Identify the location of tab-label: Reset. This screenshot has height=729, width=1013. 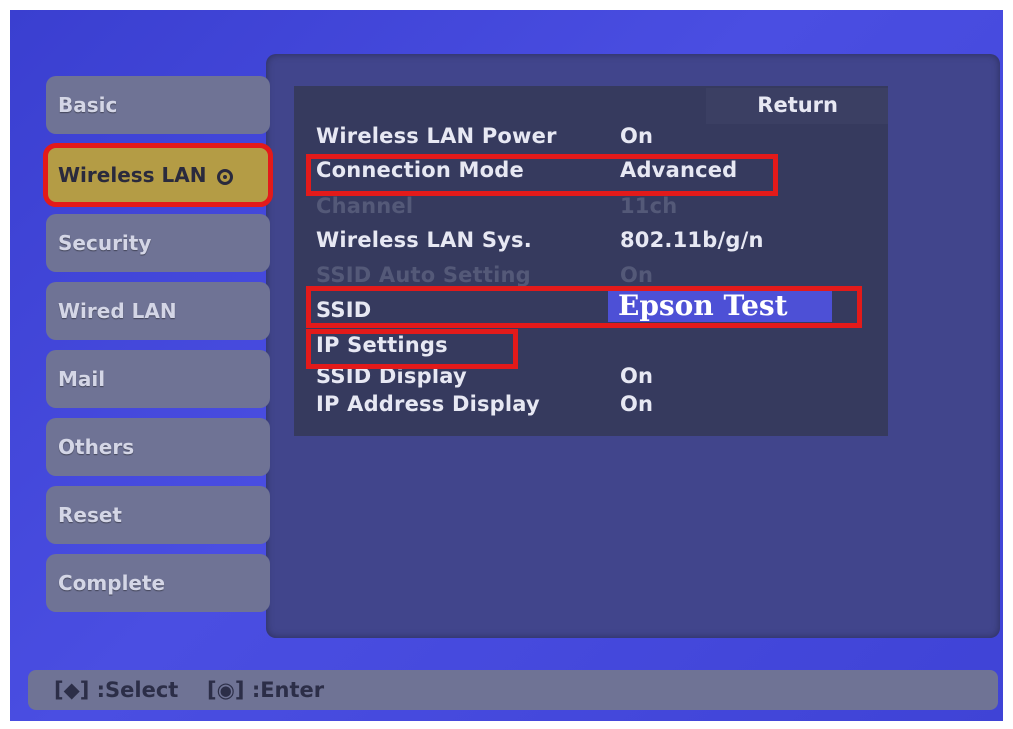
(90, 515).